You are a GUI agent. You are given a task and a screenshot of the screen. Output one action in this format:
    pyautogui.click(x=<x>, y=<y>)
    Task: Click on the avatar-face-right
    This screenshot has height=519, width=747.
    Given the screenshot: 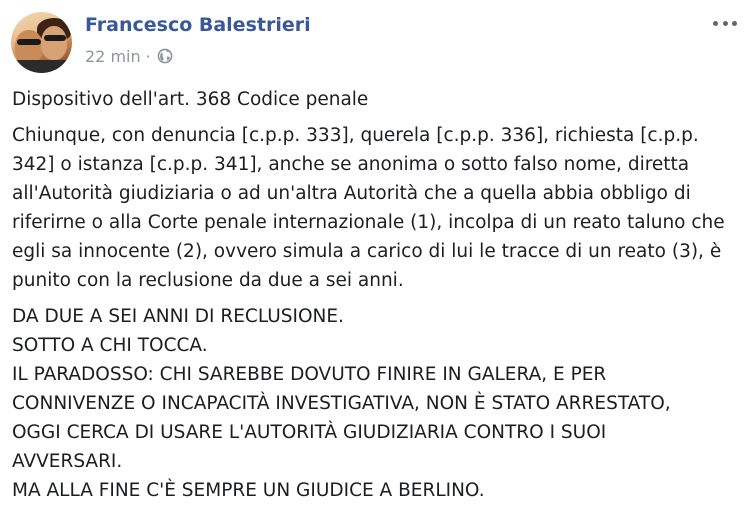 What is the action you would take?
    pyautogui.click(x=54, y=43)
    